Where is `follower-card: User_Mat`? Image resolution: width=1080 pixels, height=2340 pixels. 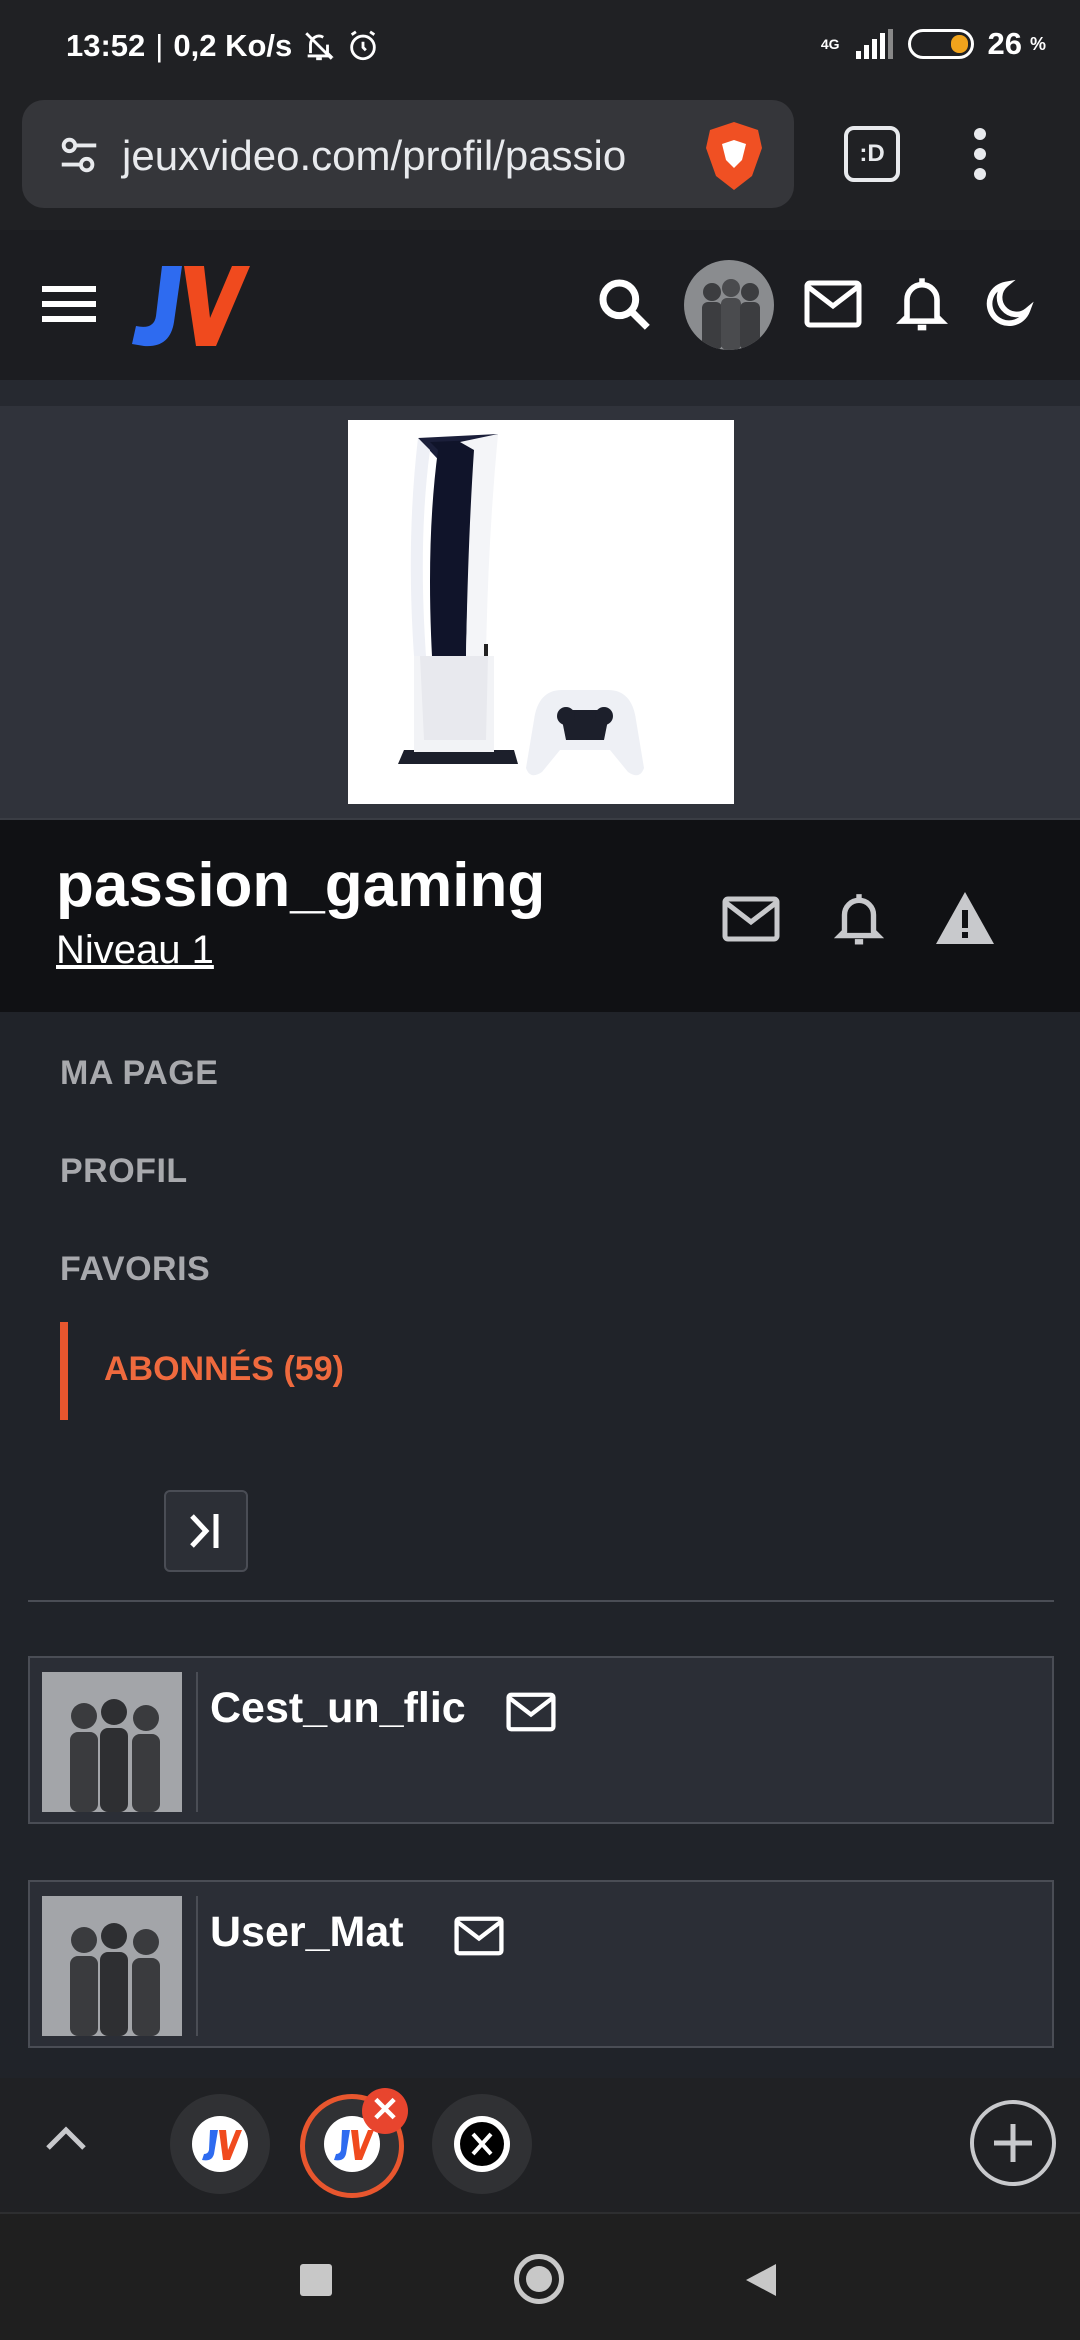
follower-card: User_Mat is located at coordinates (541, 1964).